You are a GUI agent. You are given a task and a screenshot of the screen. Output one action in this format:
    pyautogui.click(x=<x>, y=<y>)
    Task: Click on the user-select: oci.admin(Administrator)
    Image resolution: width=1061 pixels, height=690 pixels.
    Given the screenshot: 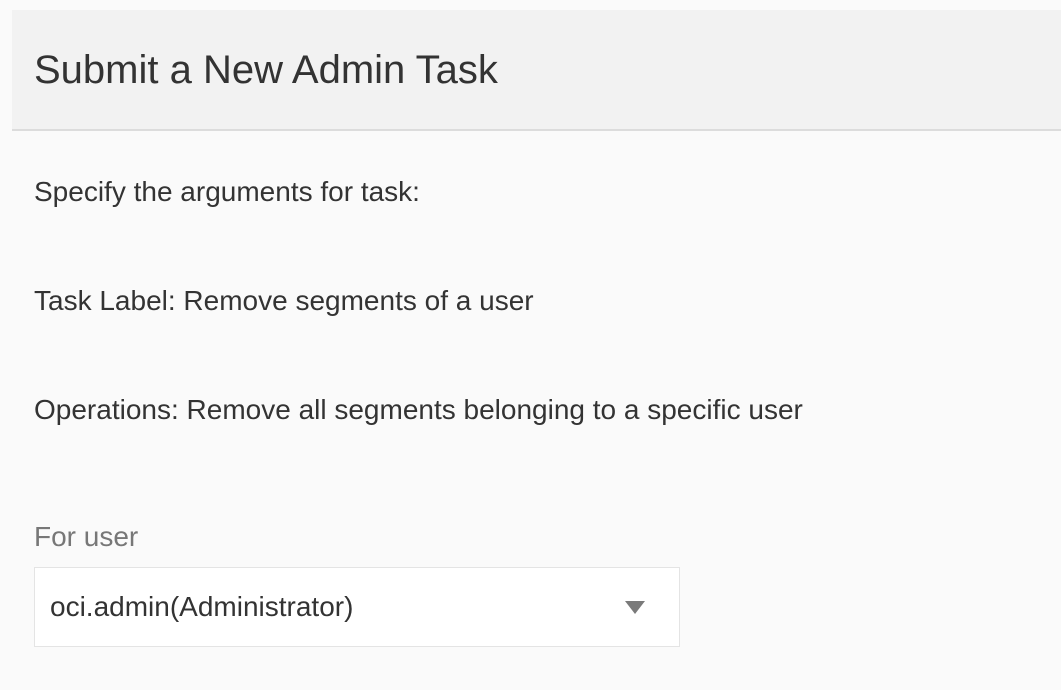 What is the action you would take?
    pyautogui.click(x=357, y=607)
    